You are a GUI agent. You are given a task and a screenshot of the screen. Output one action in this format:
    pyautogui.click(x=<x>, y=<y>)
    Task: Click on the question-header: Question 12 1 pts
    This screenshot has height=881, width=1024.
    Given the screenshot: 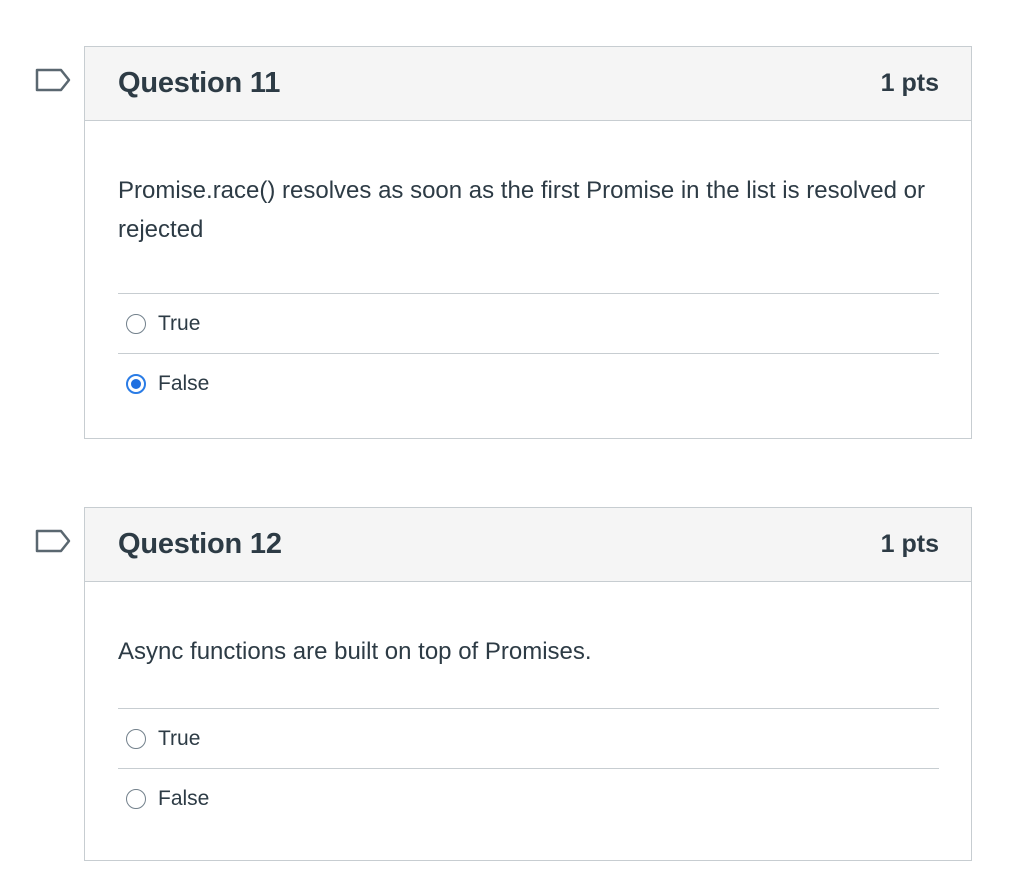 What is the action you would take?
    pyautogui.click(x=528, y=545)
    